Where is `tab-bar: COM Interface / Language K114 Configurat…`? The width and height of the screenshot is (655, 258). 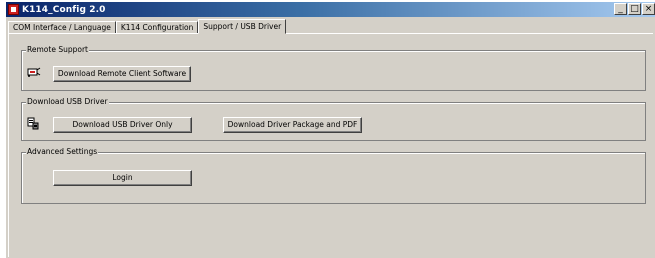 tab-bar: COM Interface / Language K114 Configurat… is located at coordinates (147, 26).